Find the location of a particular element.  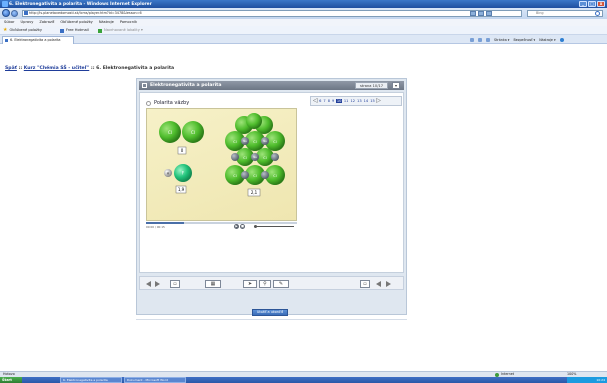

taskbar-item: Dokument - Microsoft Word is located at coordinates (155, 380).